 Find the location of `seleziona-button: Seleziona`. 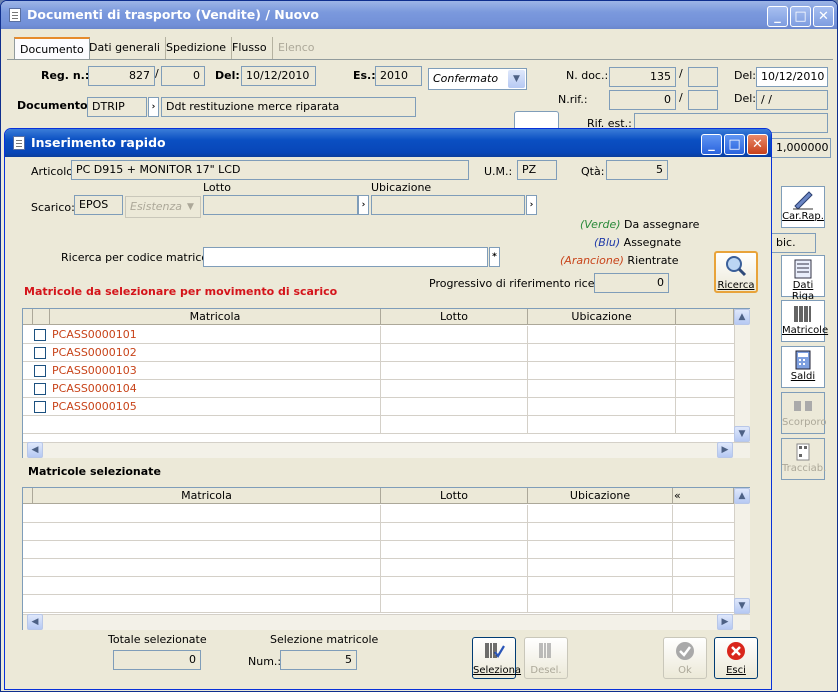

seleziona-button: Seleziona is located at coordinates (496, 658).